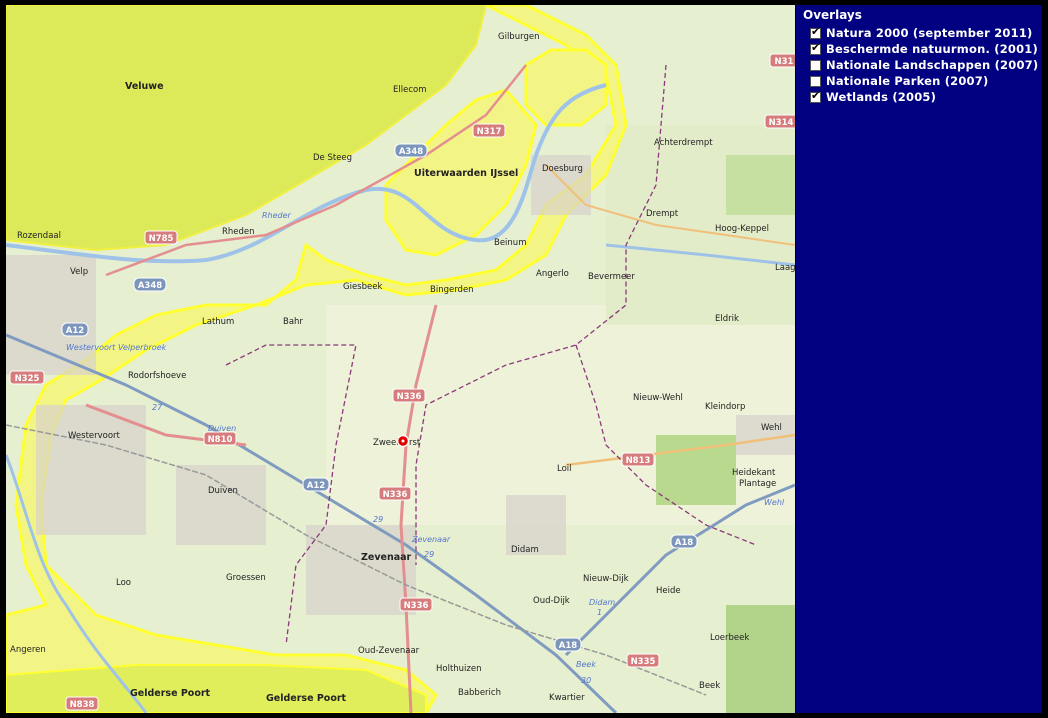  What do you see at coordinates (161, 237) in the screenshot?
I see `shield-n785: N785` at bounding box center [161, 237].